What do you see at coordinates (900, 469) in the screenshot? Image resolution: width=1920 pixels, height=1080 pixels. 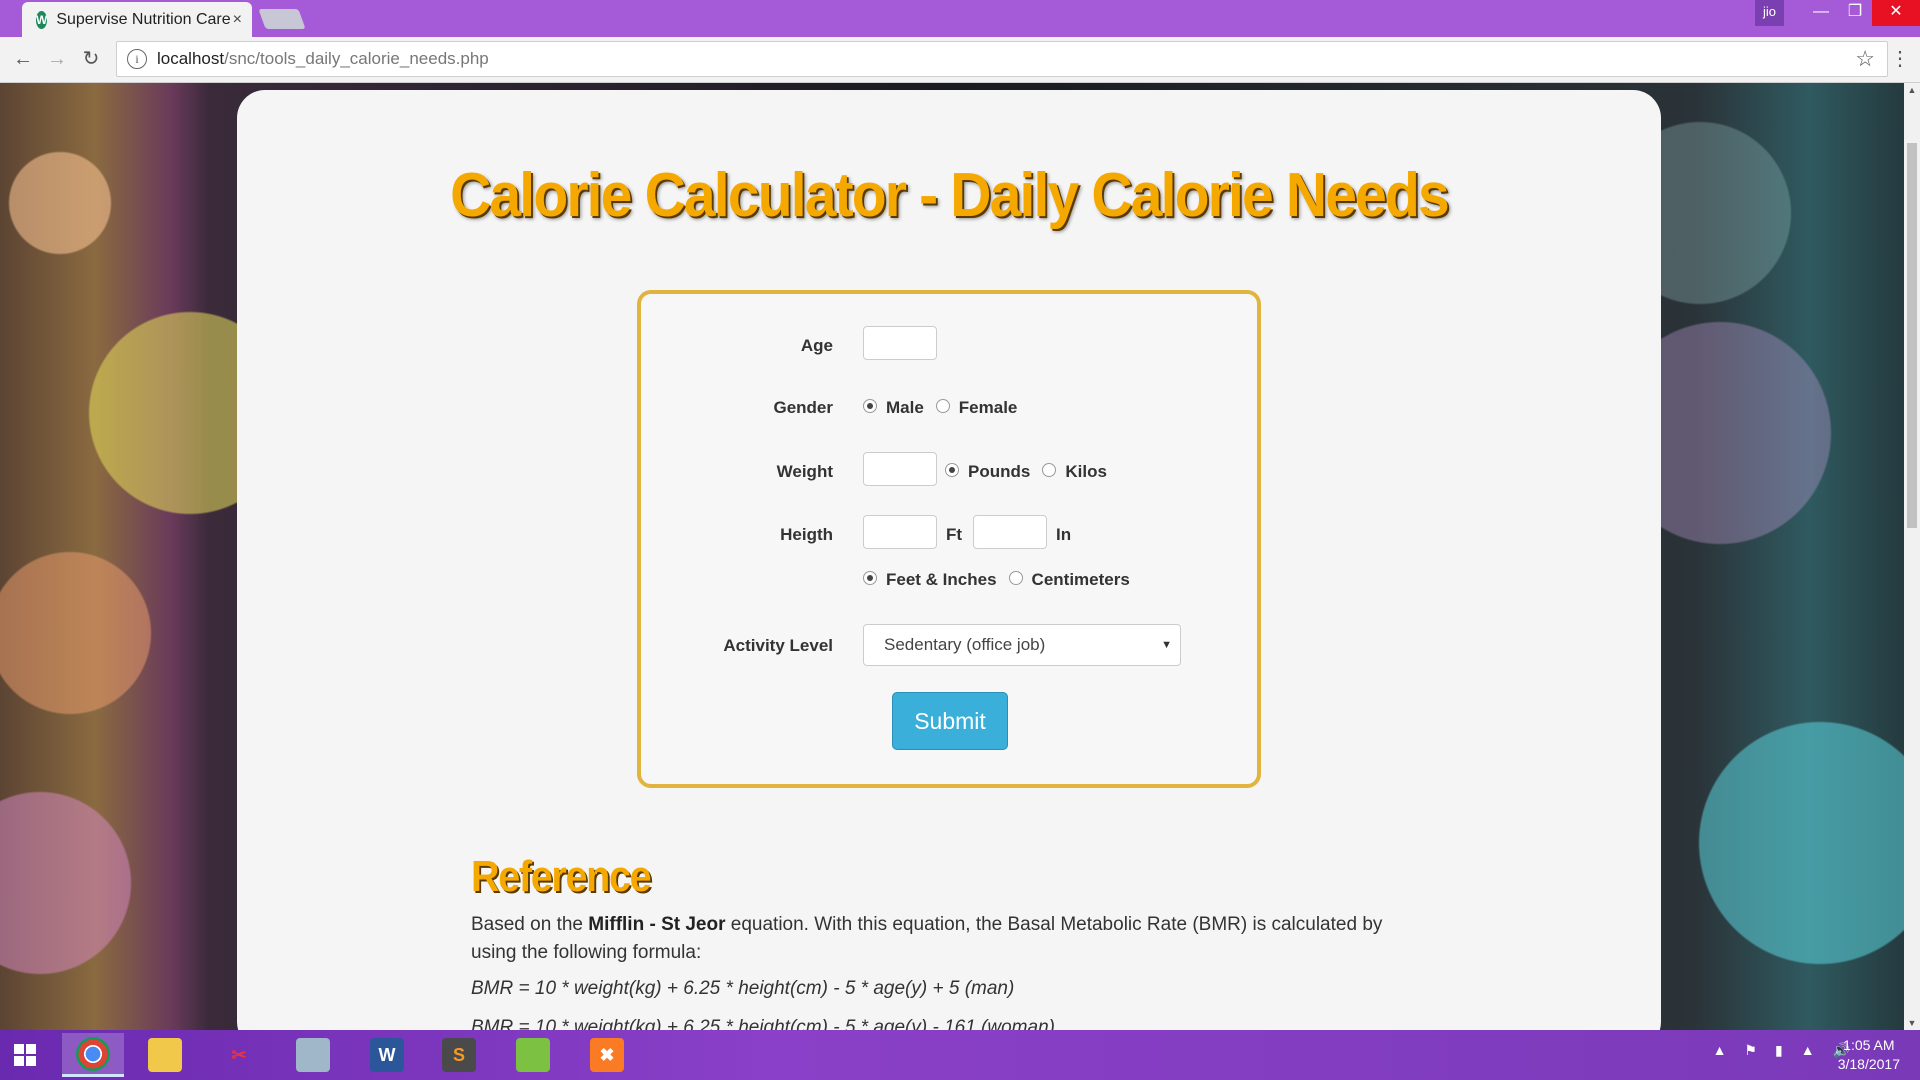 I see `weight-input` at bounding box center [900, 469].